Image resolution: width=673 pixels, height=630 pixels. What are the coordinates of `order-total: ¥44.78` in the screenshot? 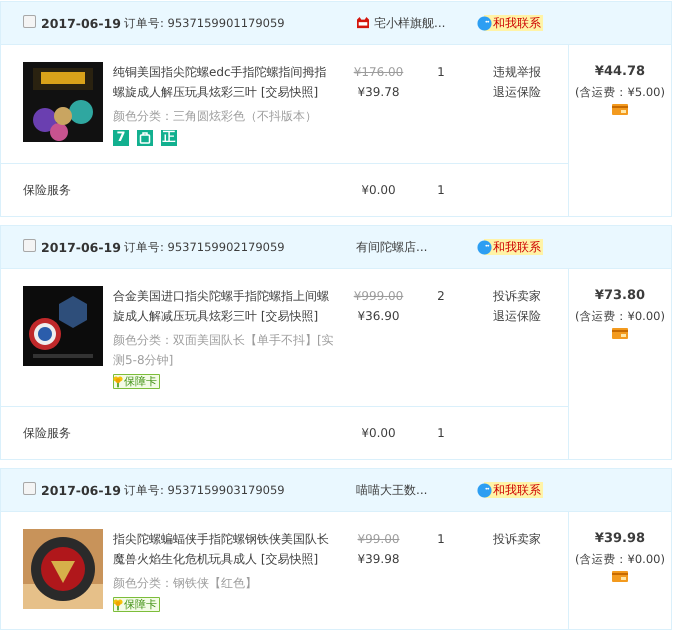 It's located at (620, 72).